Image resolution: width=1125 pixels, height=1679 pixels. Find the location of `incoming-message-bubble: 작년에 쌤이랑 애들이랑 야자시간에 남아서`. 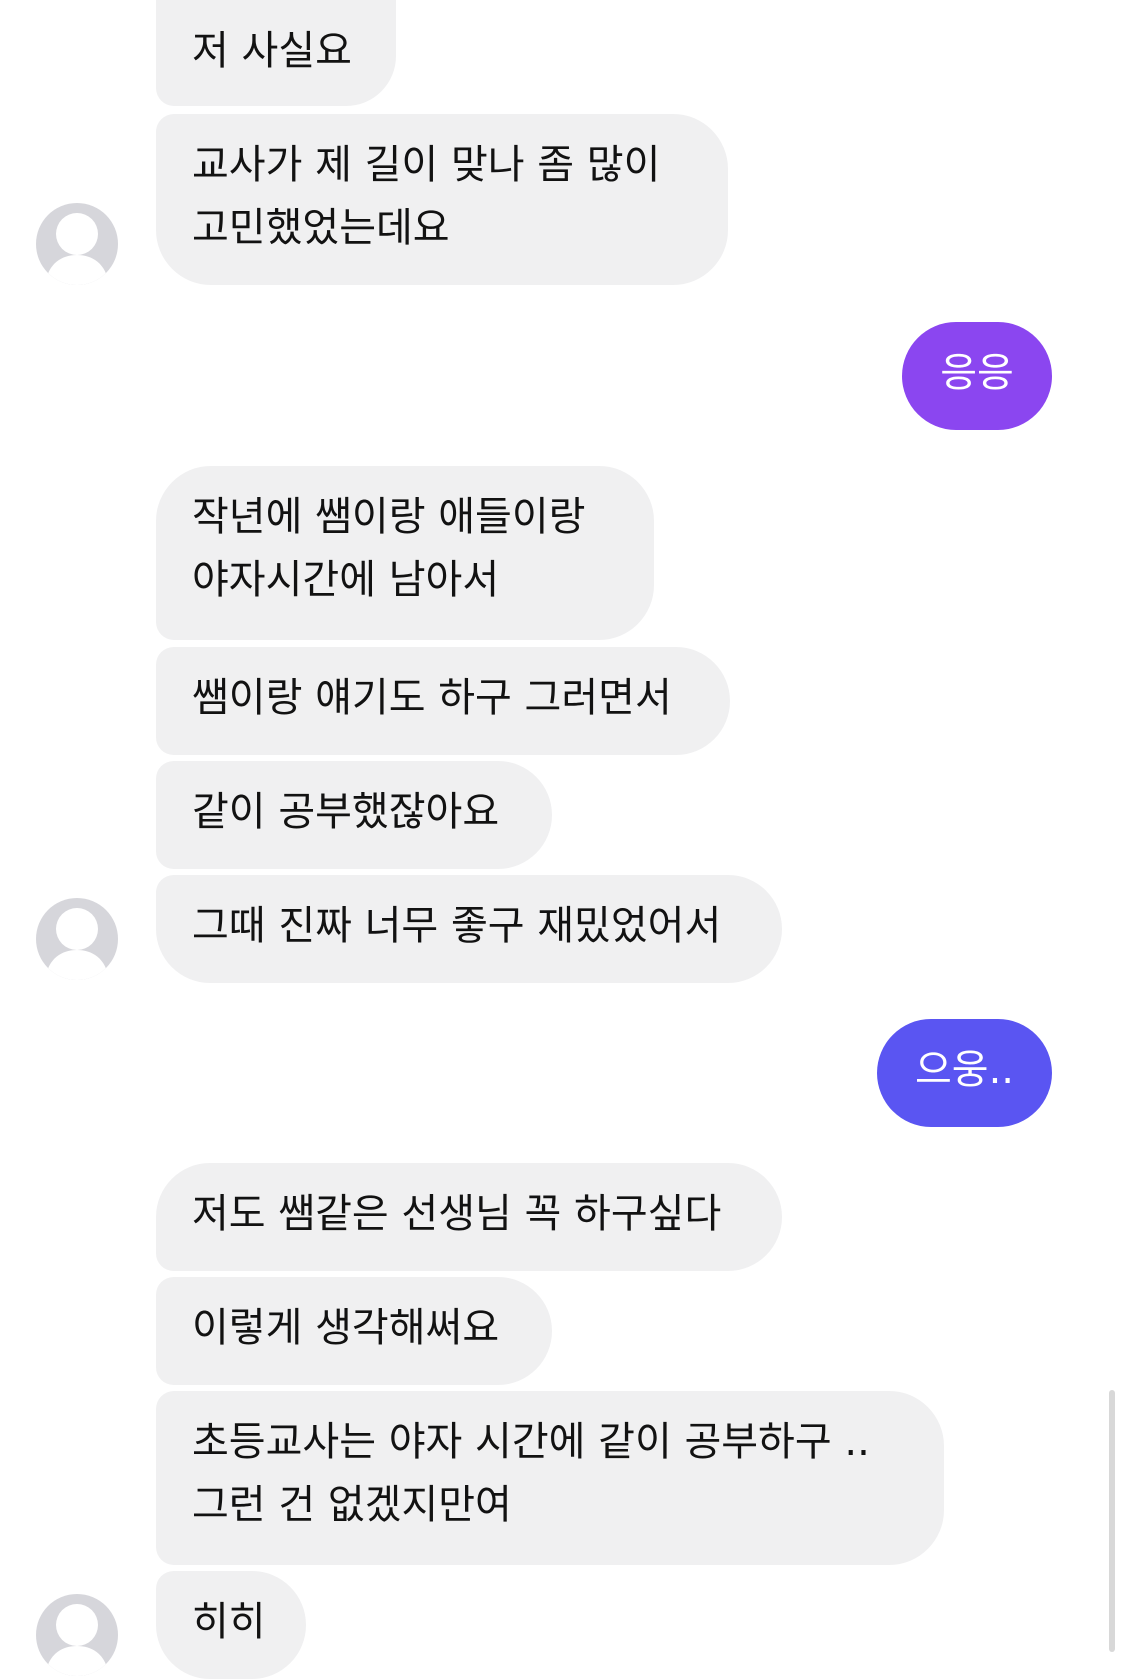

incoming-message-bubble: 작년에 쌤이랑 애들이랑 야자시간에 남아서 is located at coordinates (405, 553).